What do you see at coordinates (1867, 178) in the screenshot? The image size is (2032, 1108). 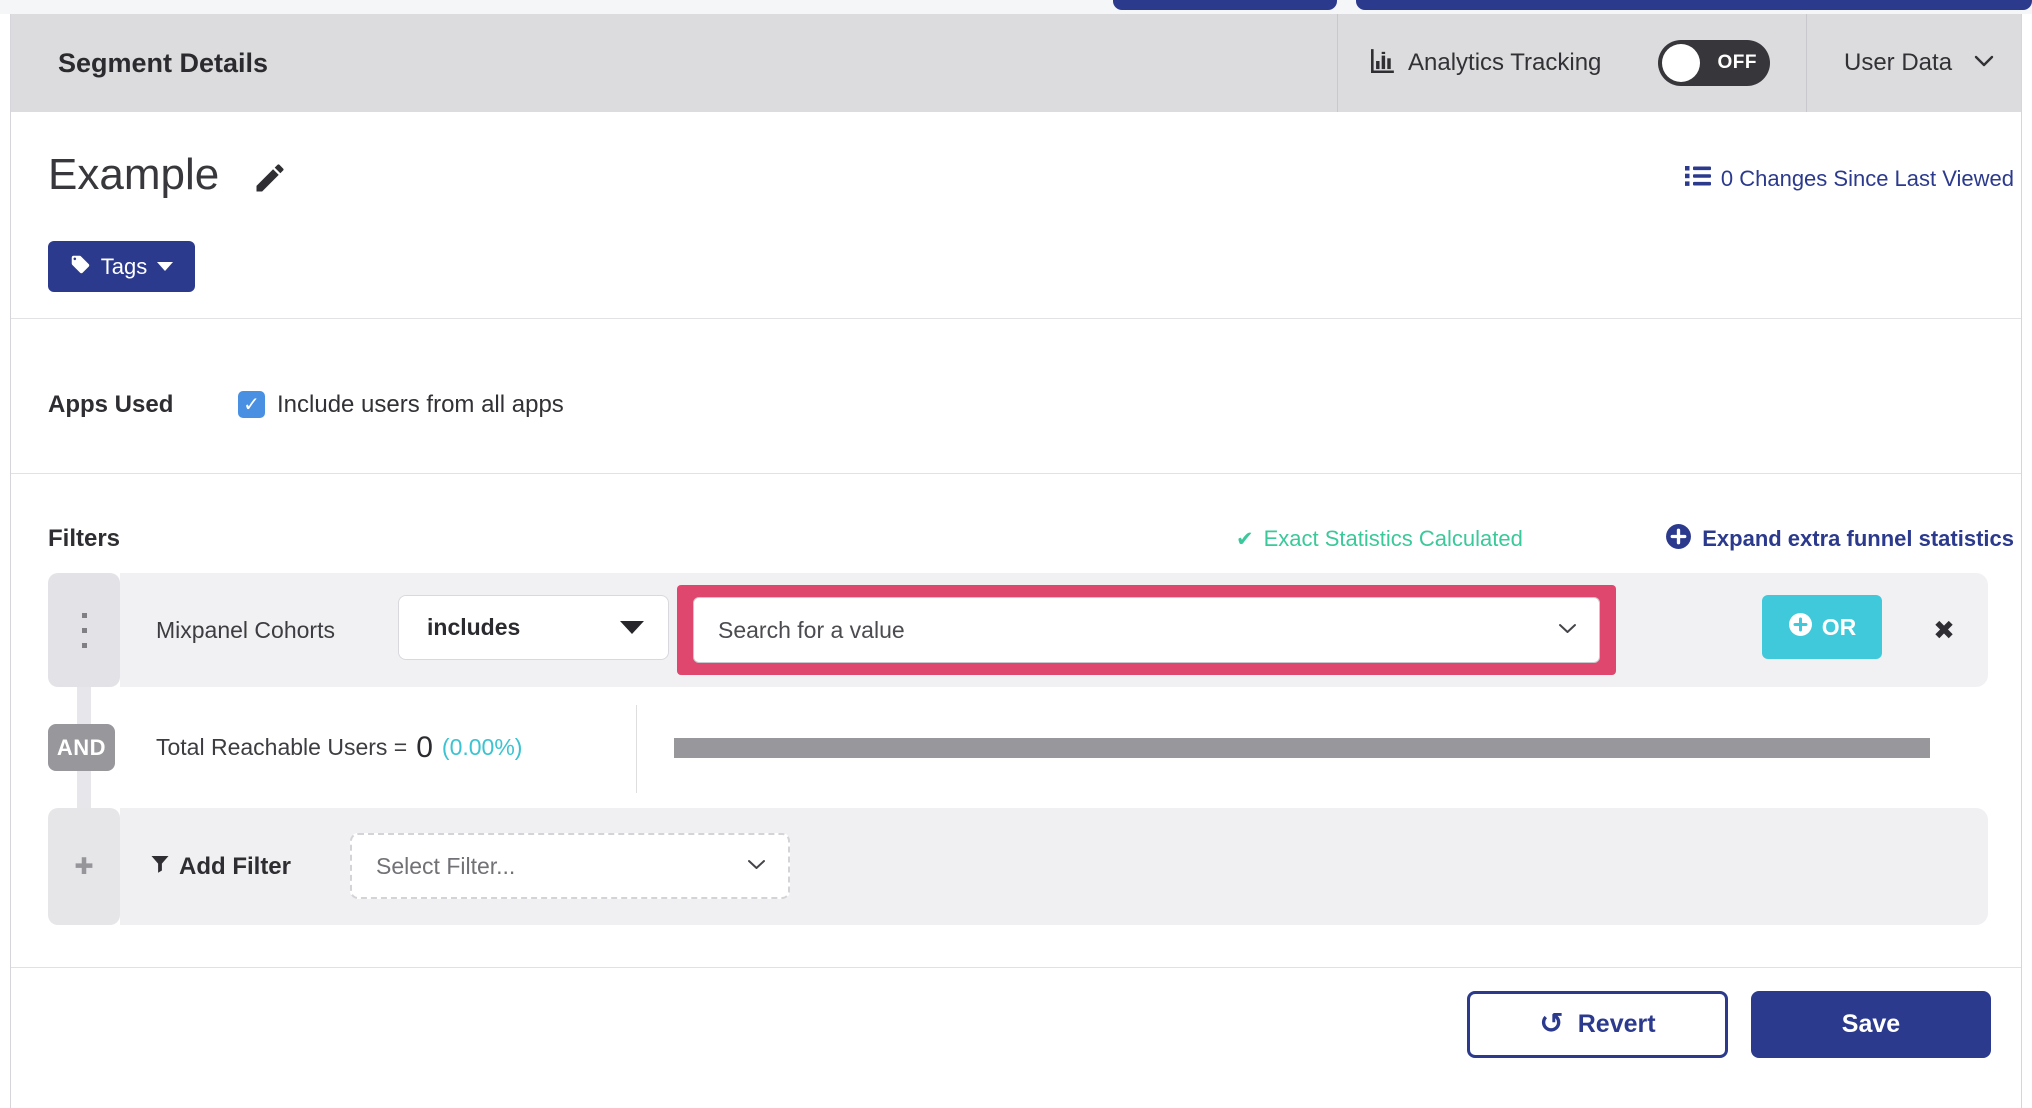 I see `changes-link-label: 0 Changes Since Last Viewed` at bounding box center [1867, 178].